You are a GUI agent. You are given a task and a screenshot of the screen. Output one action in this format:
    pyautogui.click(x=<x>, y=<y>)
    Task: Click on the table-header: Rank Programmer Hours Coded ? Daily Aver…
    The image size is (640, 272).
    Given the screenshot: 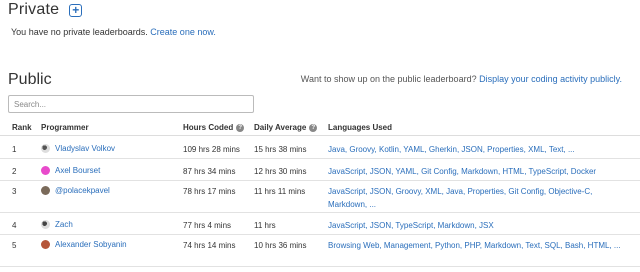 What is the action you would take?
    pyautogui.click(x=320, y=127)
    